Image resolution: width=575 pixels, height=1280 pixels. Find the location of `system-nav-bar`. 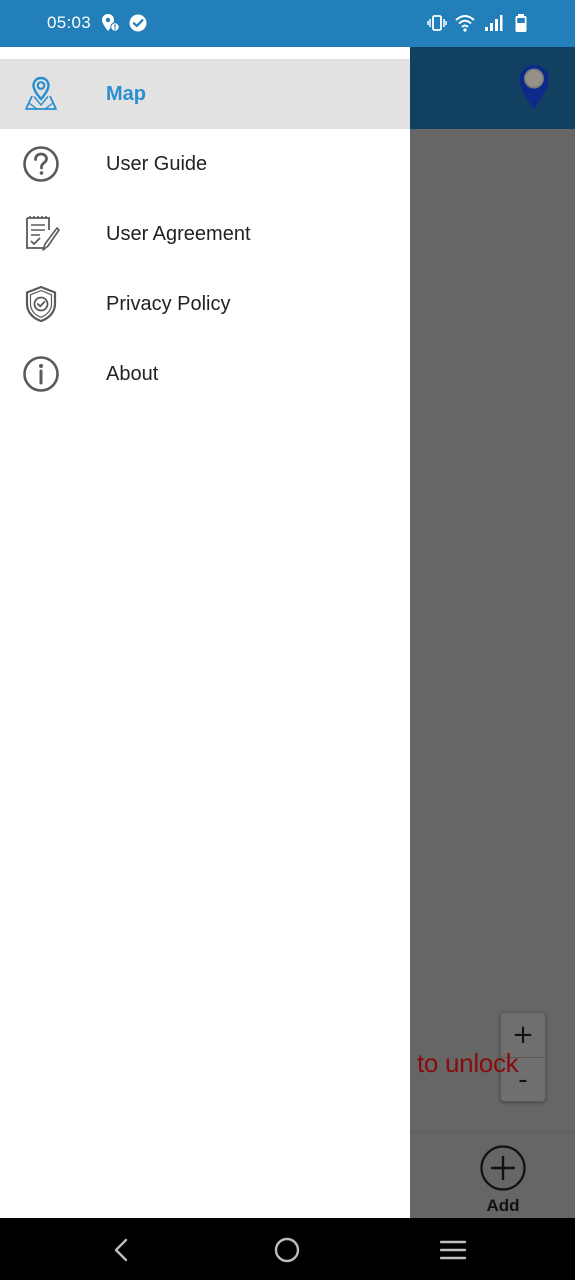

system-nav-bar is located at coordinates (287, 1249).